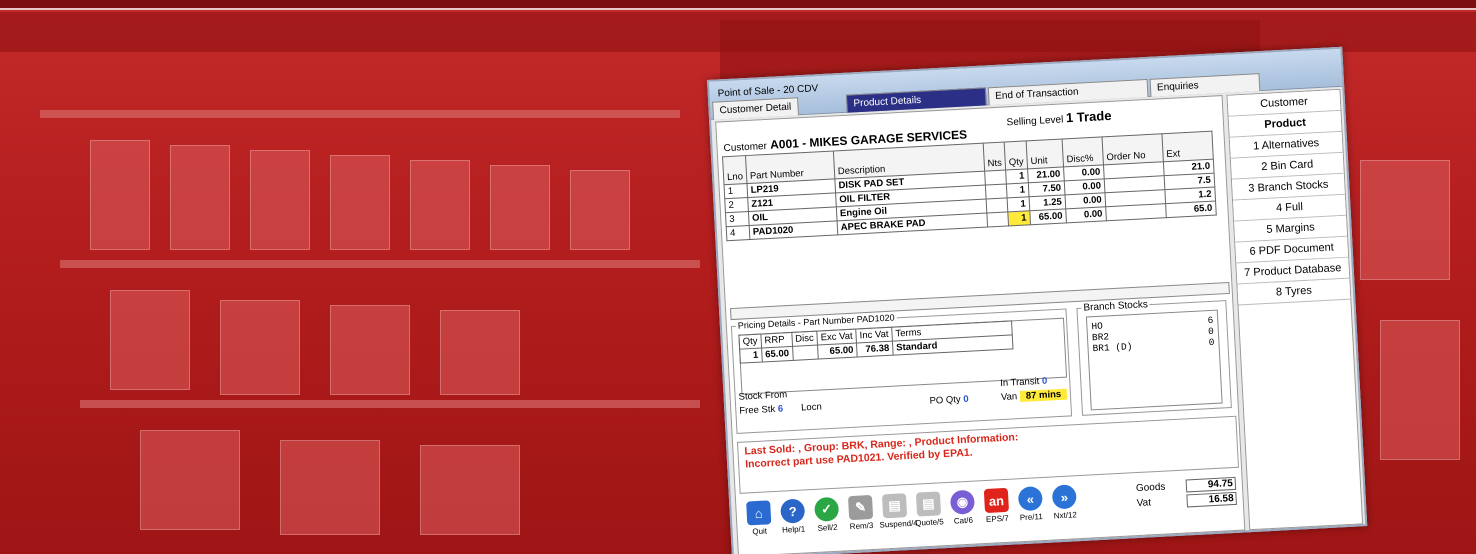  I want to click on van-label: Van, so click(1009, 397).